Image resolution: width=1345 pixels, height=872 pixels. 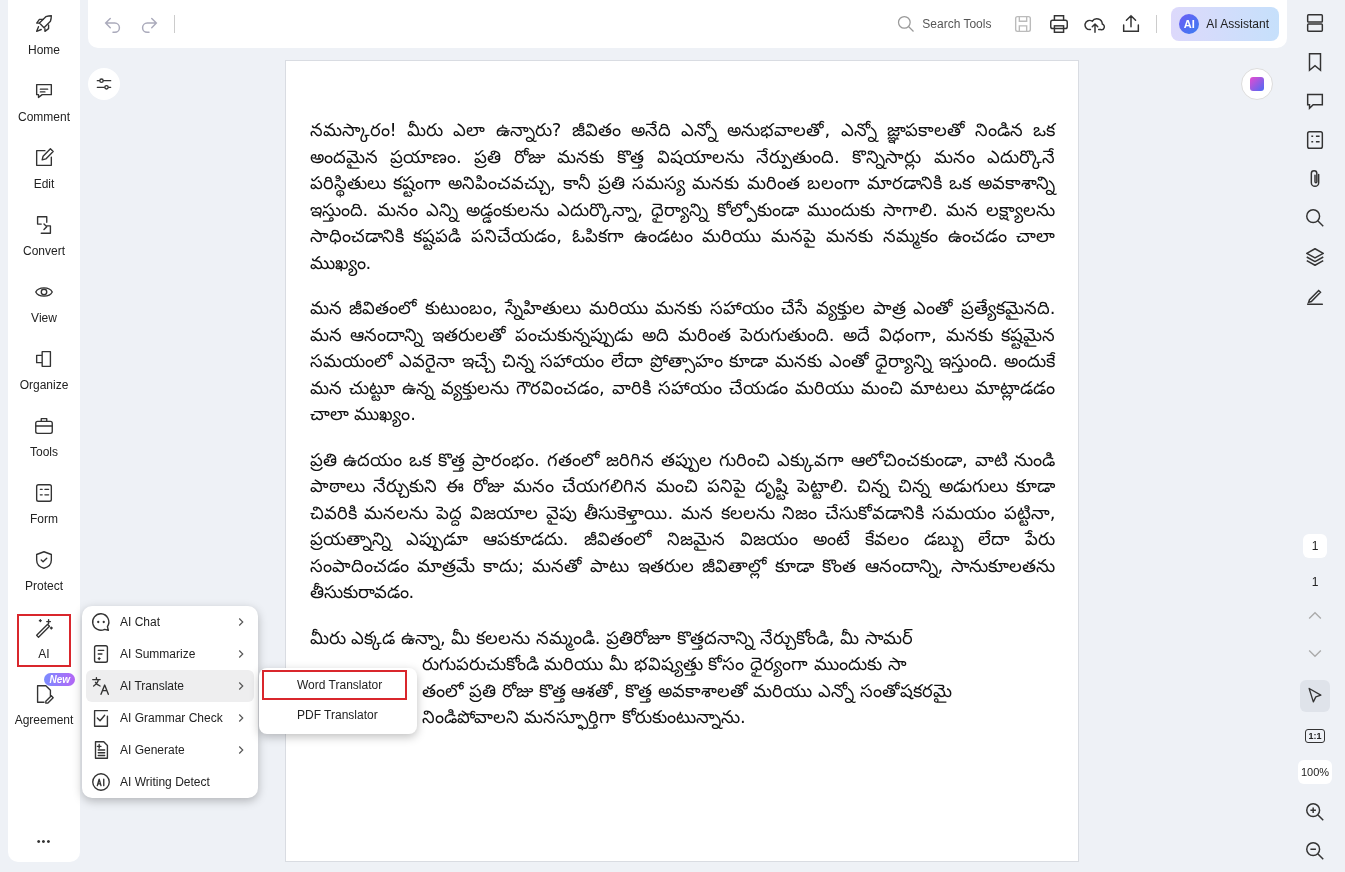 What do you see at coordinates (1315, 736) in the screenshot?
I see `actual-size-button: 1:1` at bounding box center [1315, 736].